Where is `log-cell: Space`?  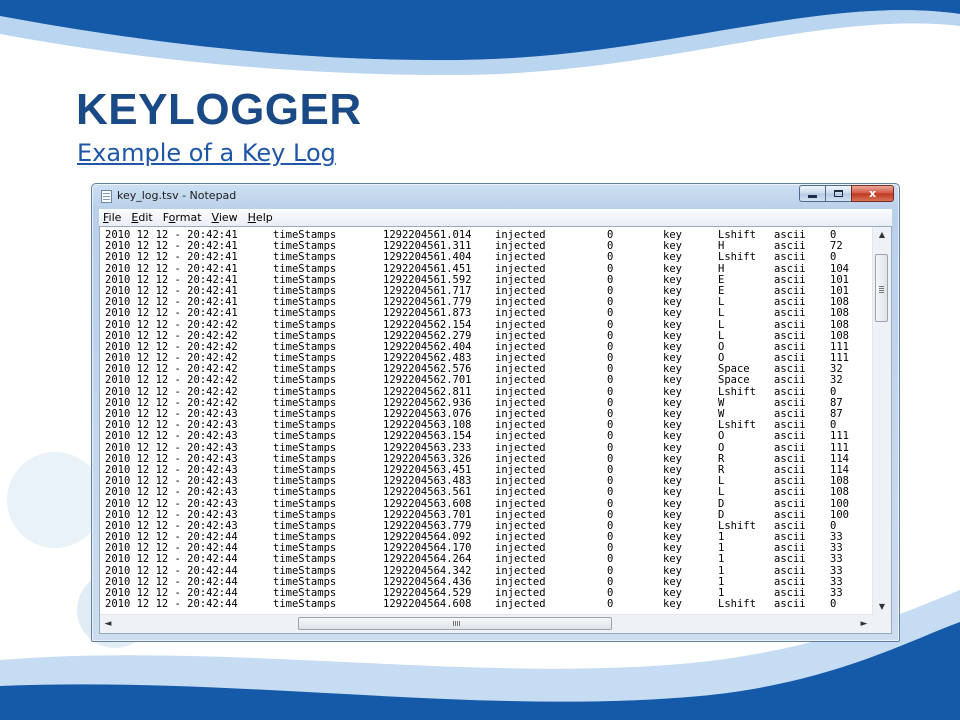 log-cell: Space is located at coordinates (734, 380).